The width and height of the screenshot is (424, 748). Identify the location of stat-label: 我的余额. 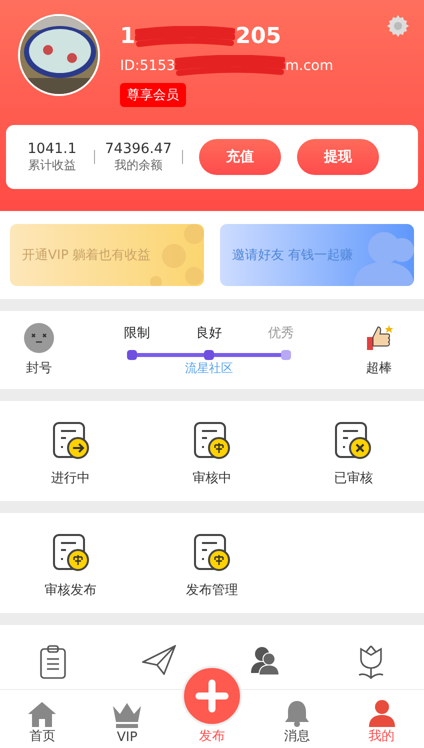
(138, 165).